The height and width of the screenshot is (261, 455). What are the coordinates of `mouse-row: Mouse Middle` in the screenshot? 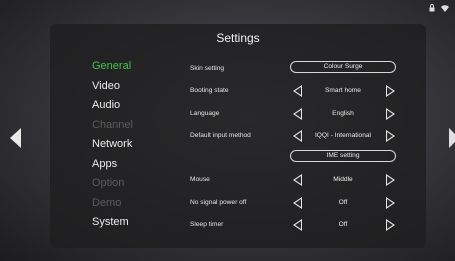 It's located at (298, 180).